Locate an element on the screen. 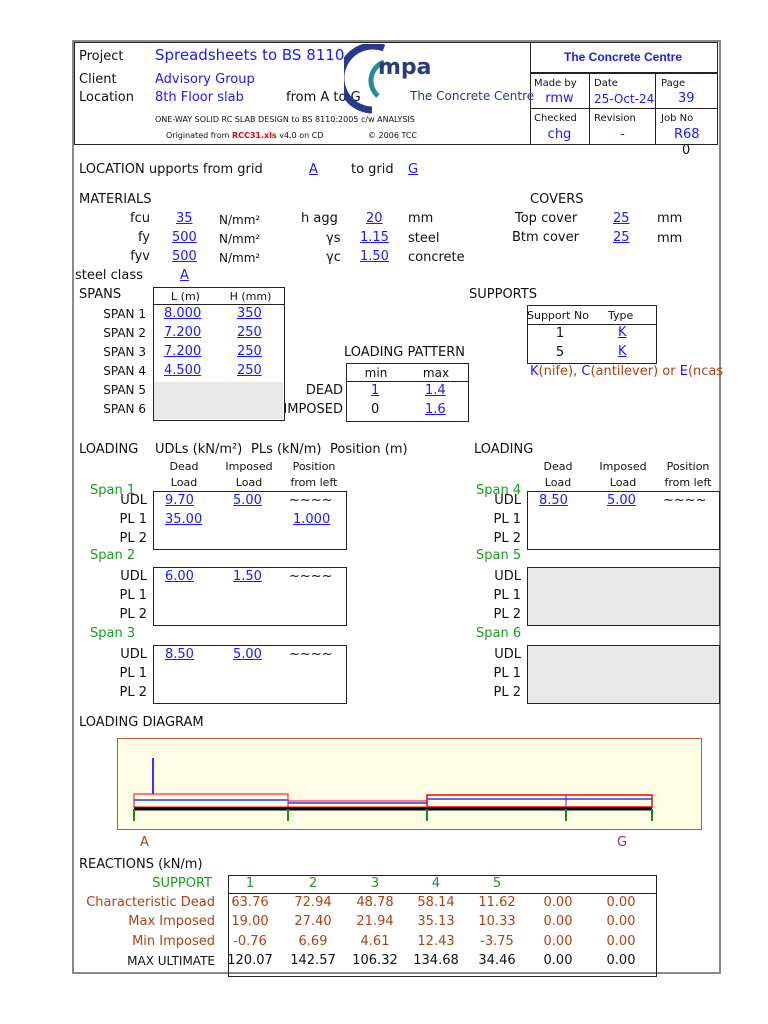 The image size is (768, 1024). span-depth-input: 350 is located at coordinates (249, 314).